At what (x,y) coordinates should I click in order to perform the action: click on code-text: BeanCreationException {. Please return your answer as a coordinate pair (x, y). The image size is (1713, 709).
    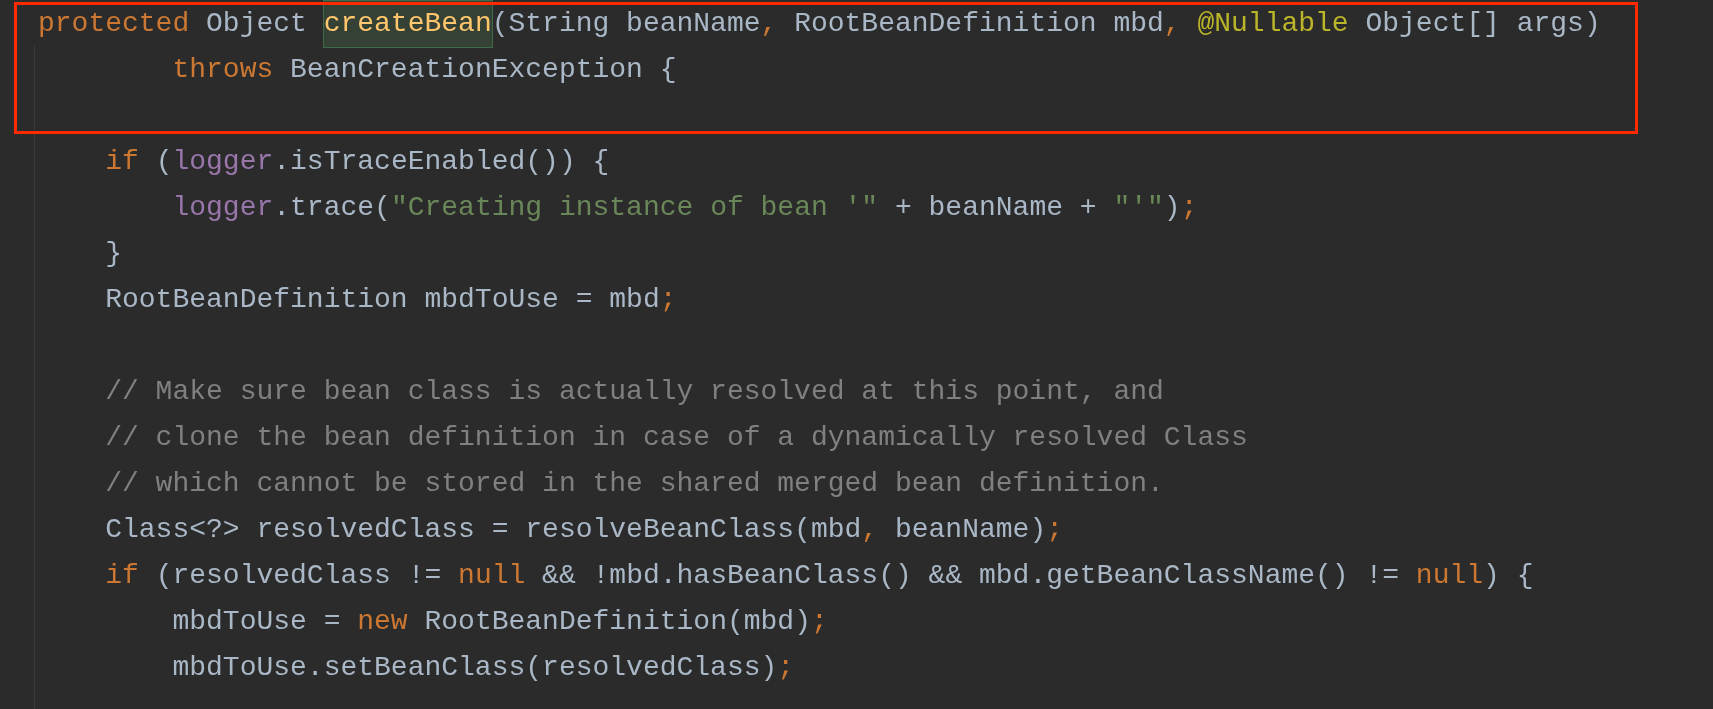
    Looking at the image, I should click on (483, 70).